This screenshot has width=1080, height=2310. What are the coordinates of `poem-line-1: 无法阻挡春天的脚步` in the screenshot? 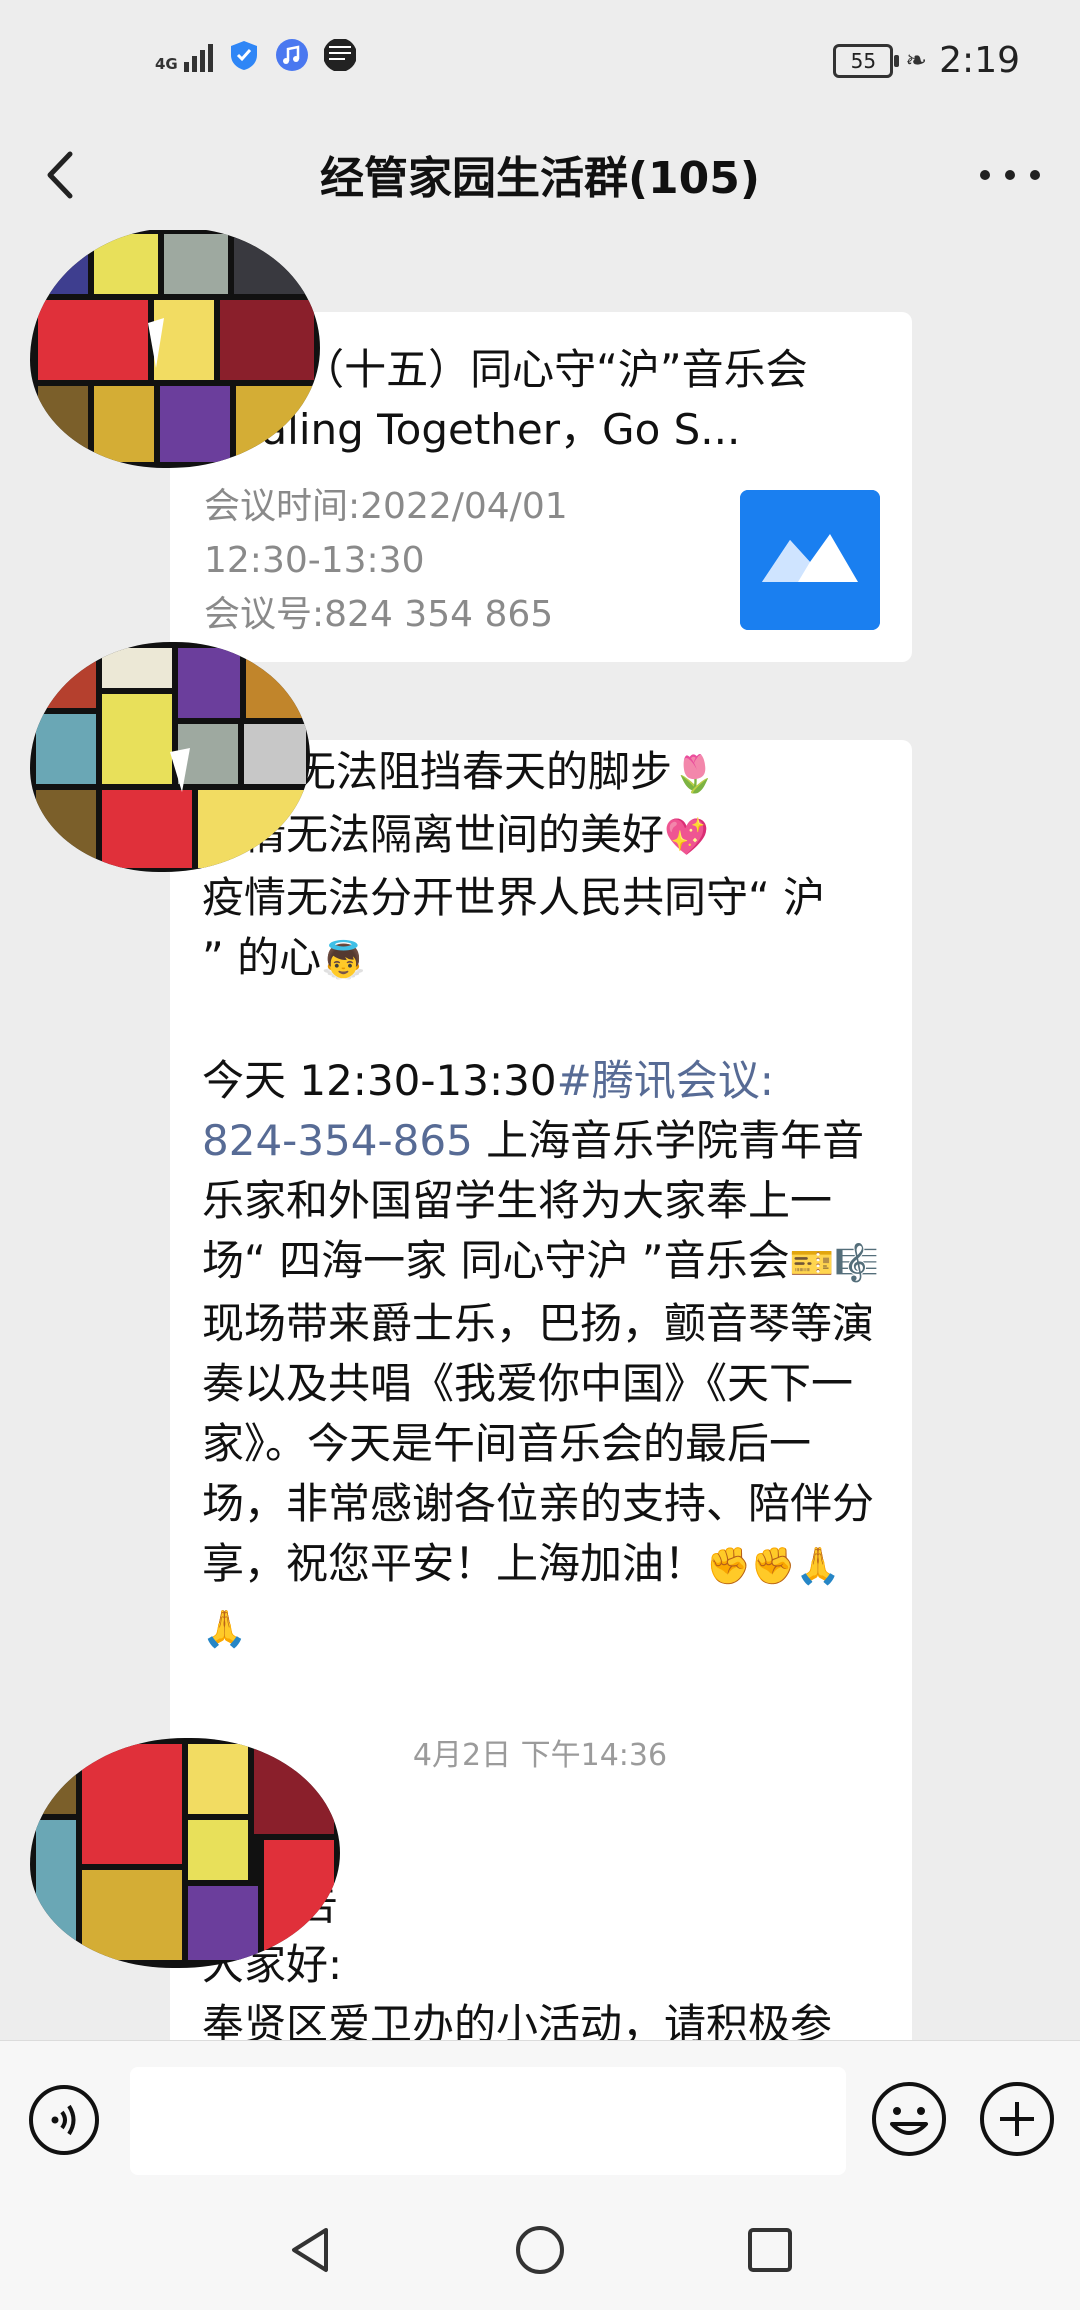 It's located at (483, 771).